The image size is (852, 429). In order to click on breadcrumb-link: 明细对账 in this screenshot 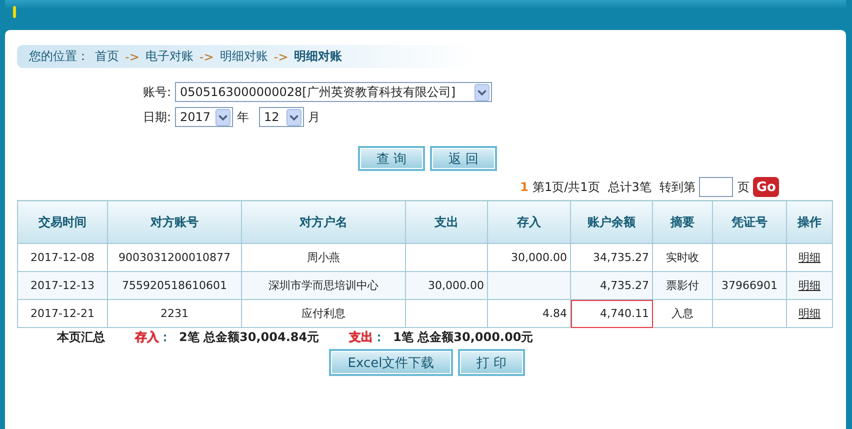, I will do `click(244, 56)`.